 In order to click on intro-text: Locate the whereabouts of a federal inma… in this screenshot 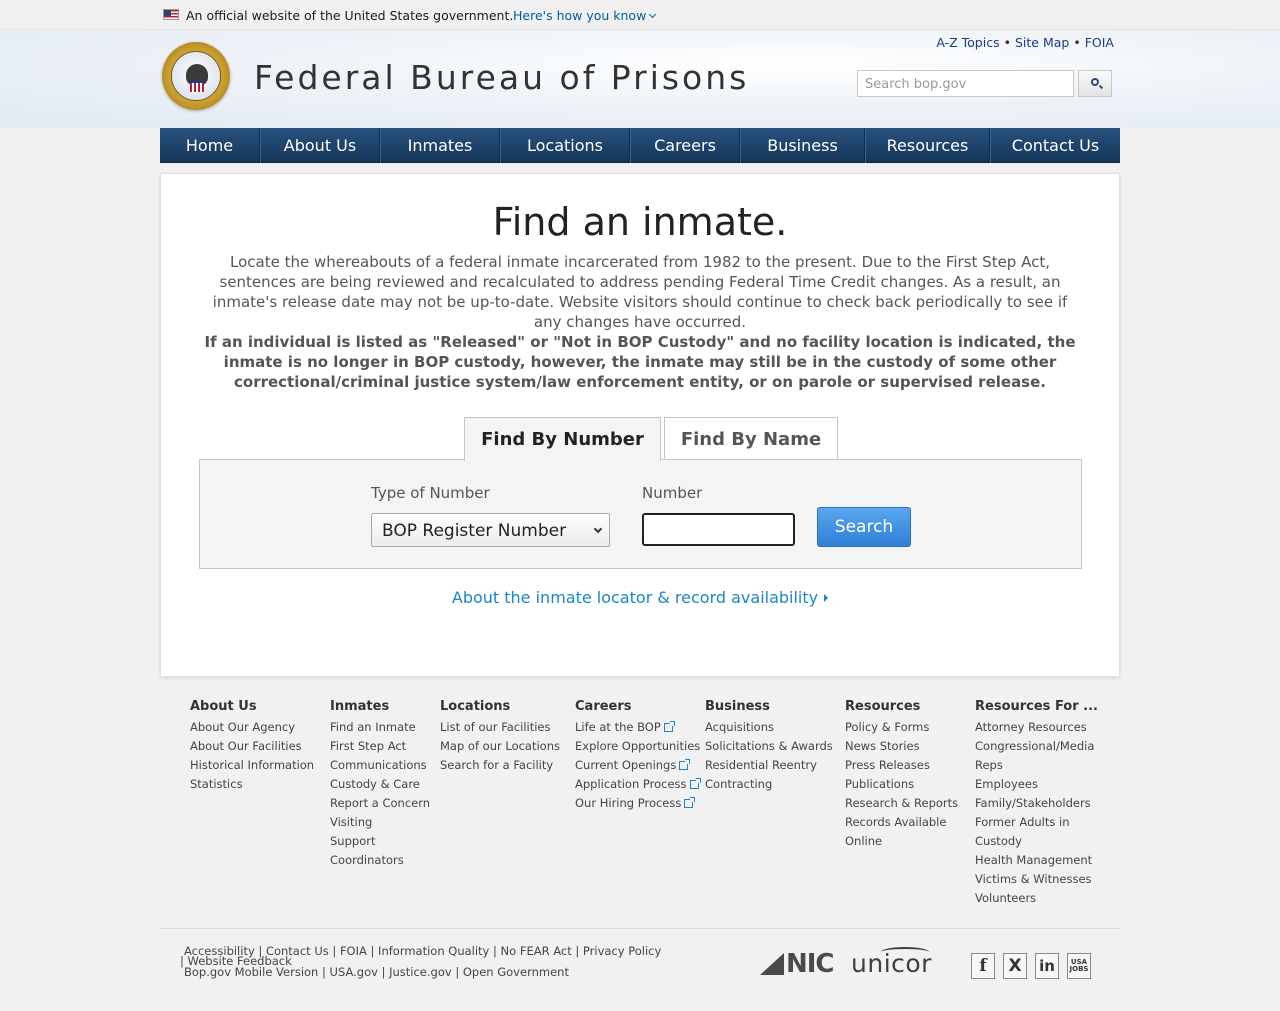, I will do `click(640, 292)`.